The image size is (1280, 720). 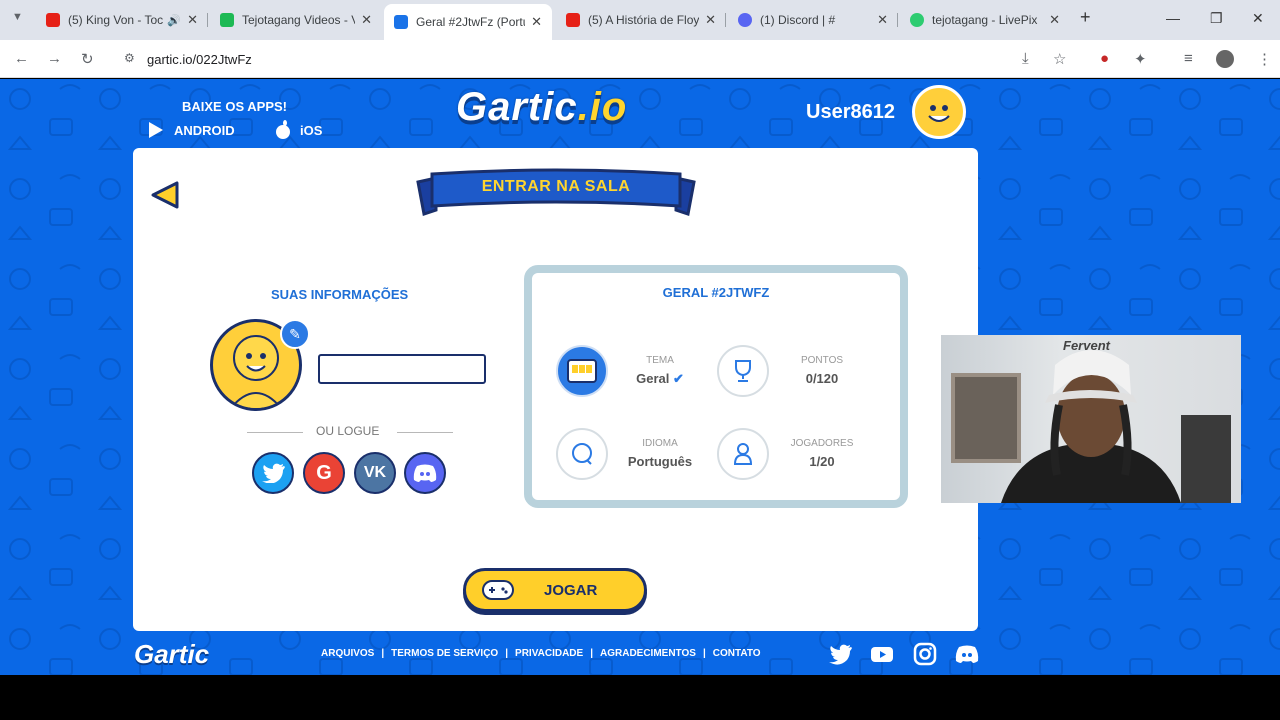 I want to click on back-arrow-icon, so click(x=166, y=195).